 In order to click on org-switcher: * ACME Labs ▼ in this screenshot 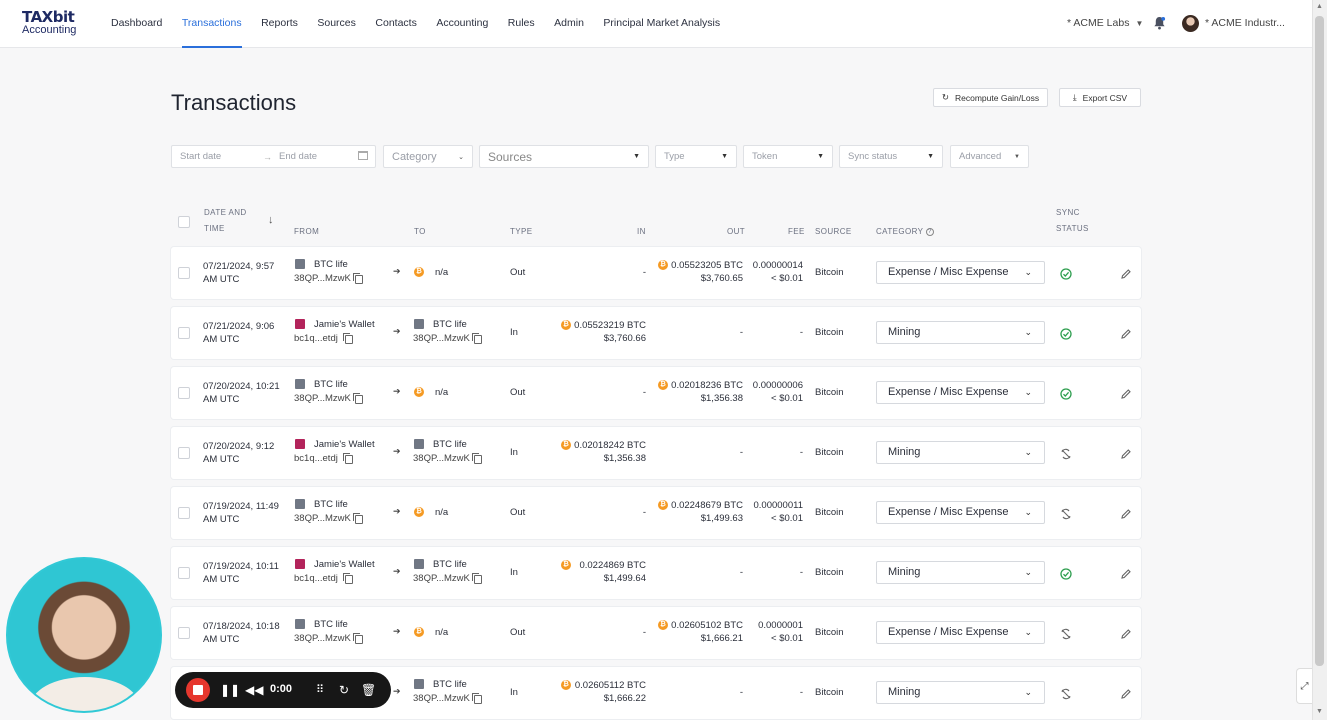, I will do `click(1105, 23)`.